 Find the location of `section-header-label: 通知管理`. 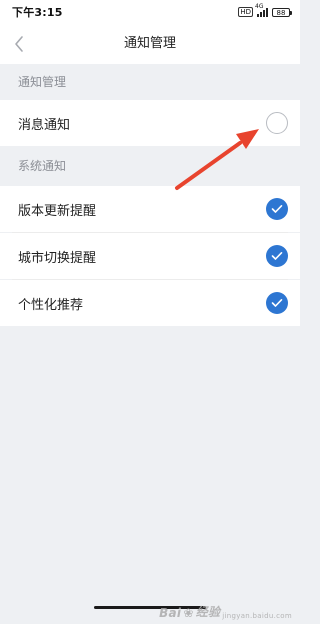

section-header-label: 通知管理 is located at coordinates (42, 82).